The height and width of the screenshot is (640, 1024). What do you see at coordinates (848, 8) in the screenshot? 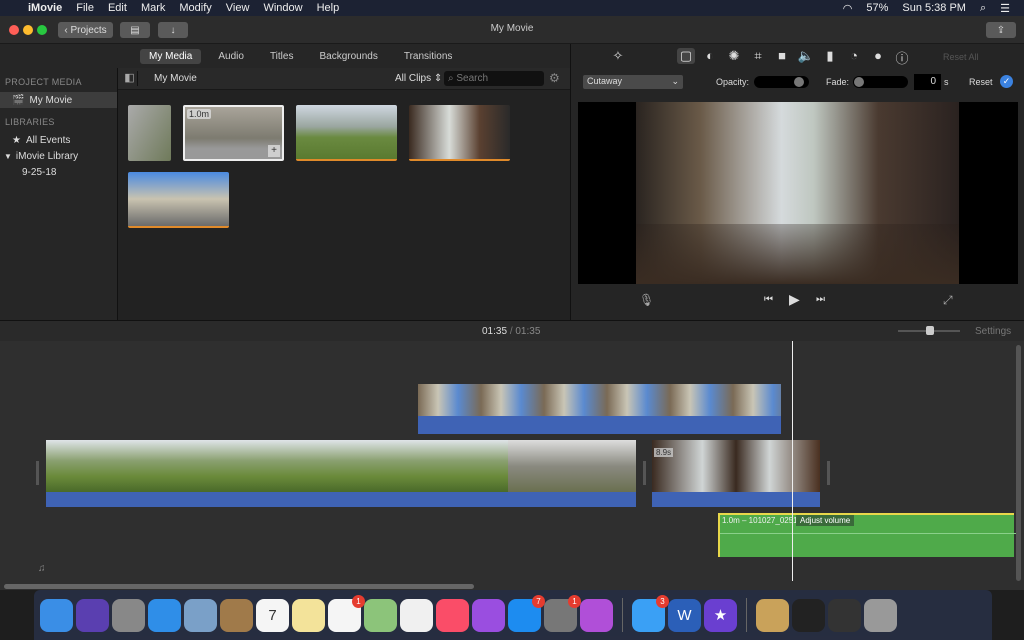
I see `wifi-icon: ◠` at bounding box center [848, 8].